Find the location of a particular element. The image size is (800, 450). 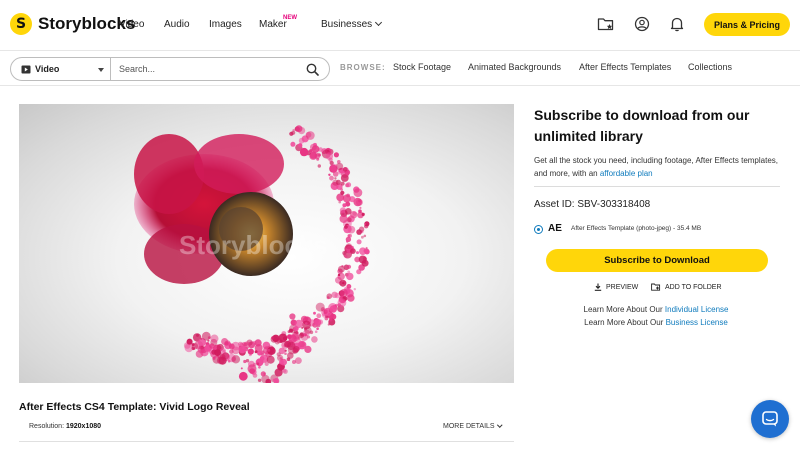

panel-divider is located at coordinates (657, 186).